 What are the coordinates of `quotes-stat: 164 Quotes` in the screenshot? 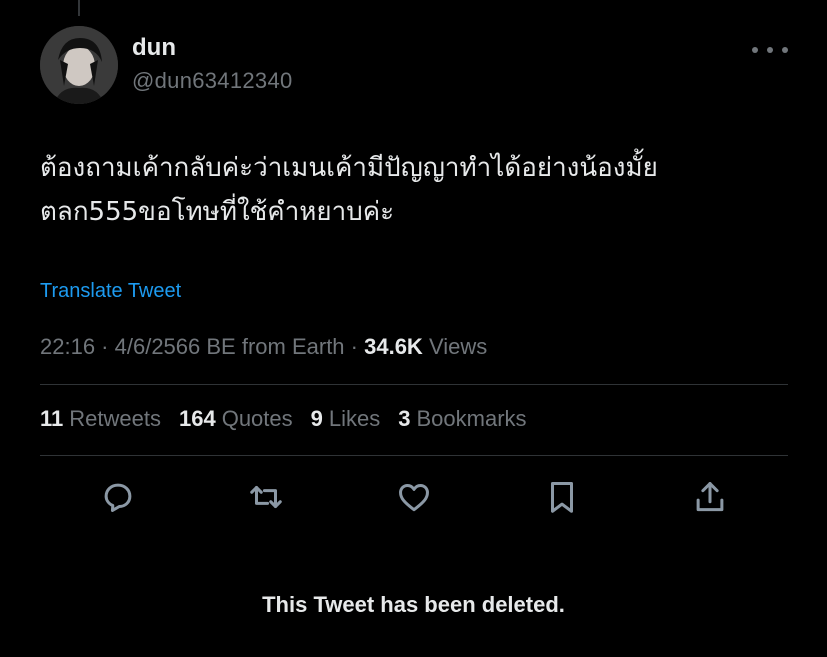 It's located at (236, 419).